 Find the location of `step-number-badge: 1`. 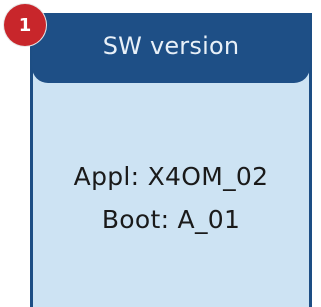

step-number-badge: 1 is located at coordinates (25, 25).